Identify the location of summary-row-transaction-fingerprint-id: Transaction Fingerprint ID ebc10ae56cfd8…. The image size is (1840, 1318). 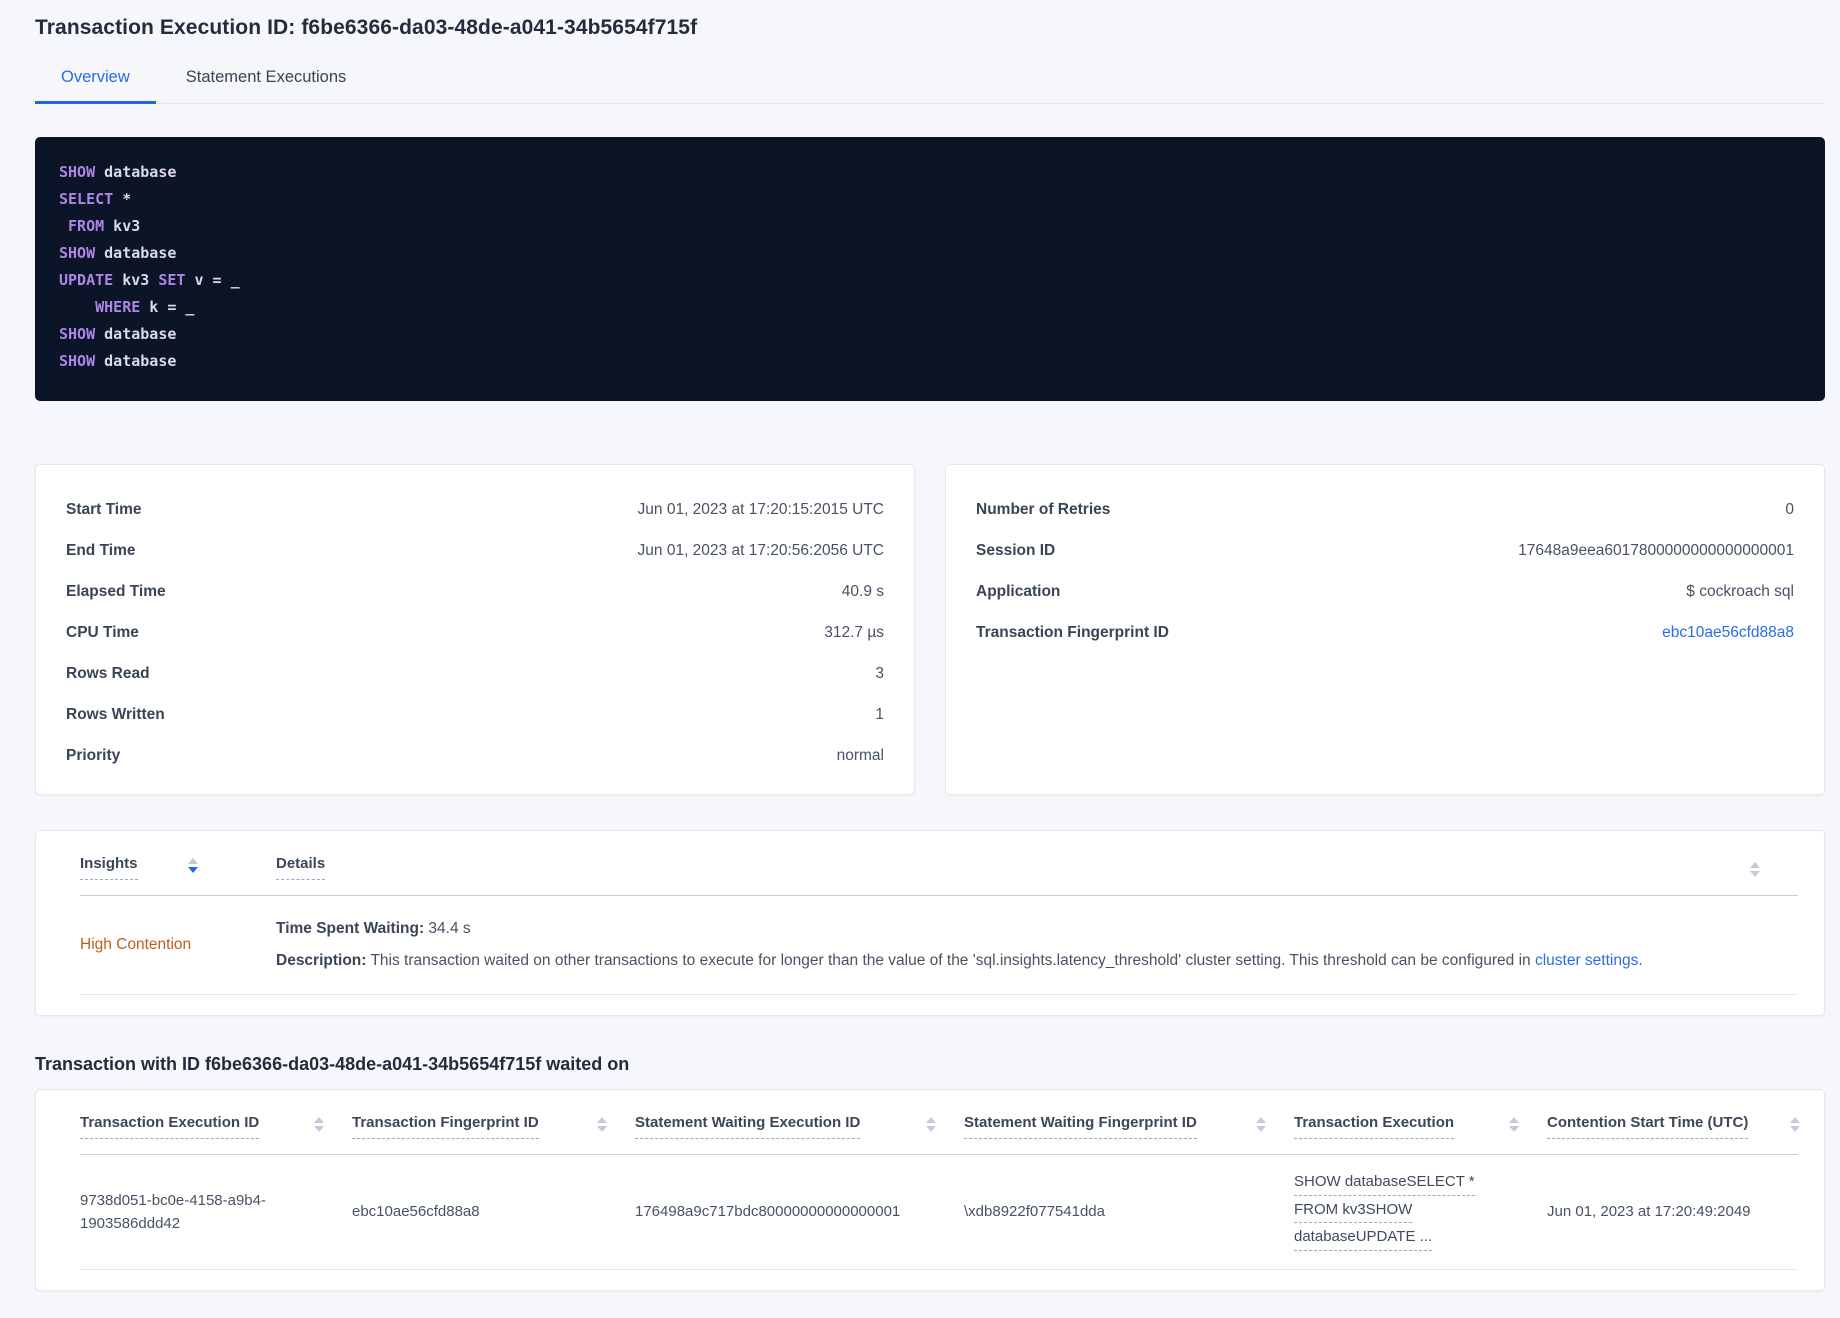
(1385, 632).